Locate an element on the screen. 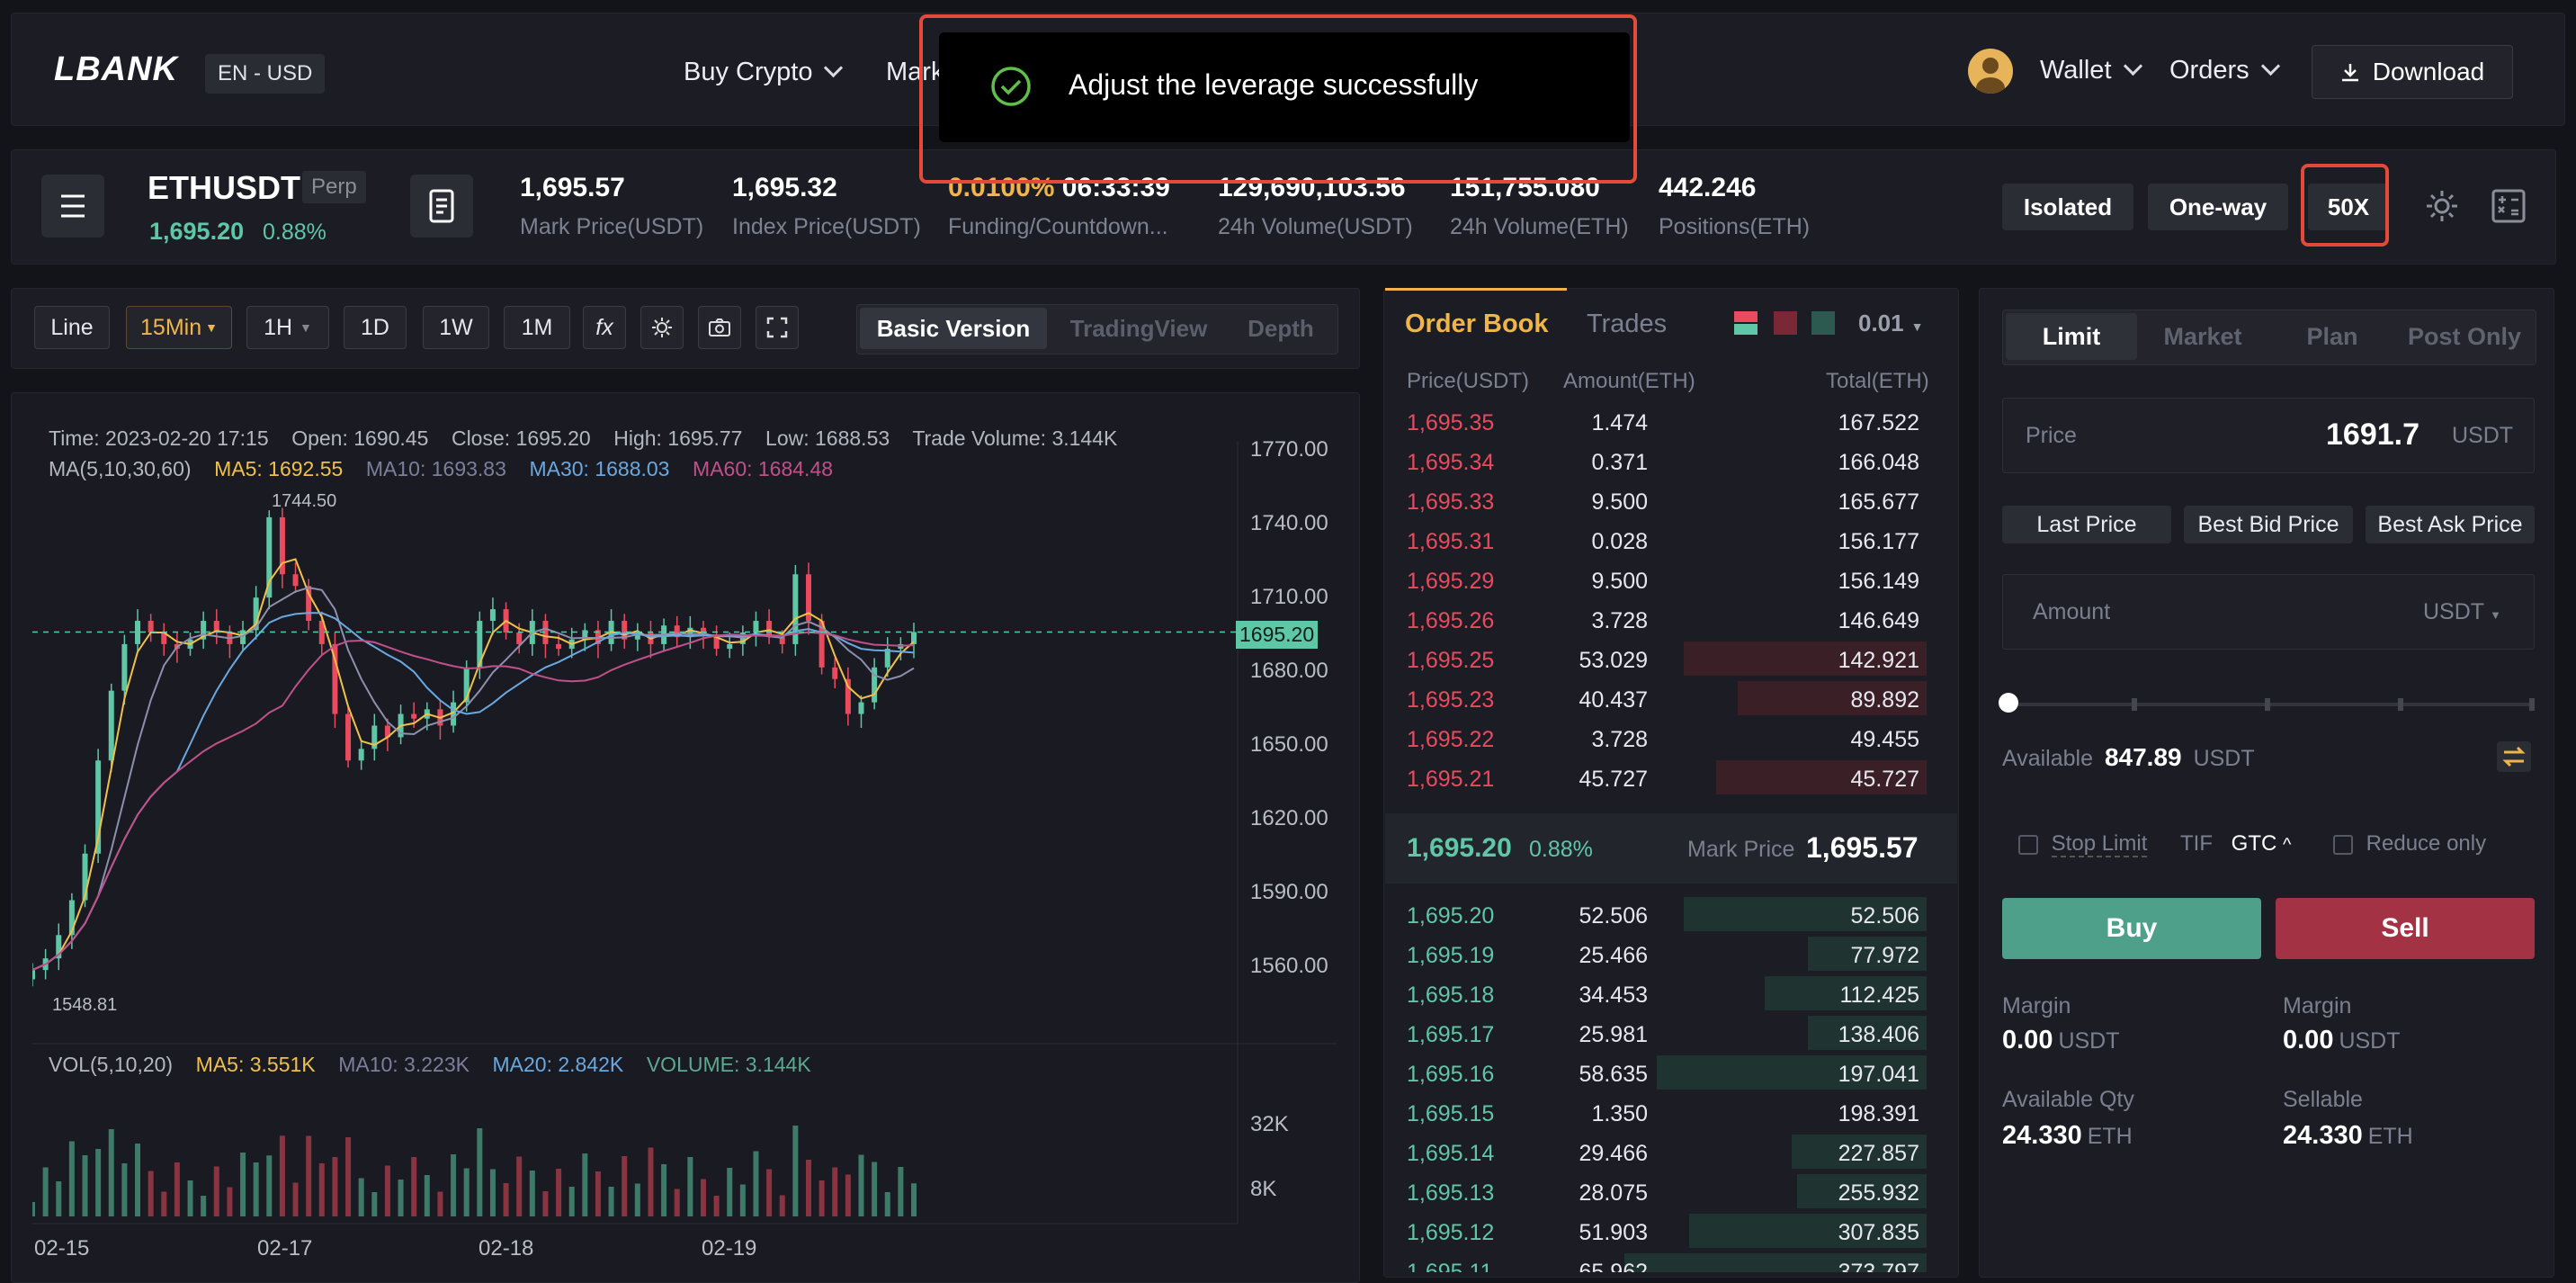 The width and height of the screenshot is (2576, 1283). bid-row: 1,695.13 28.075 255.932 is located at coordinates (1666, 1191).